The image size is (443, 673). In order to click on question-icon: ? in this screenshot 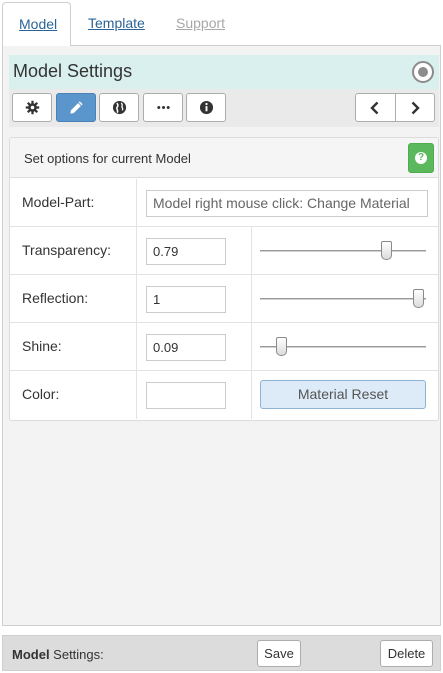, I will do `click(421, 158)`.